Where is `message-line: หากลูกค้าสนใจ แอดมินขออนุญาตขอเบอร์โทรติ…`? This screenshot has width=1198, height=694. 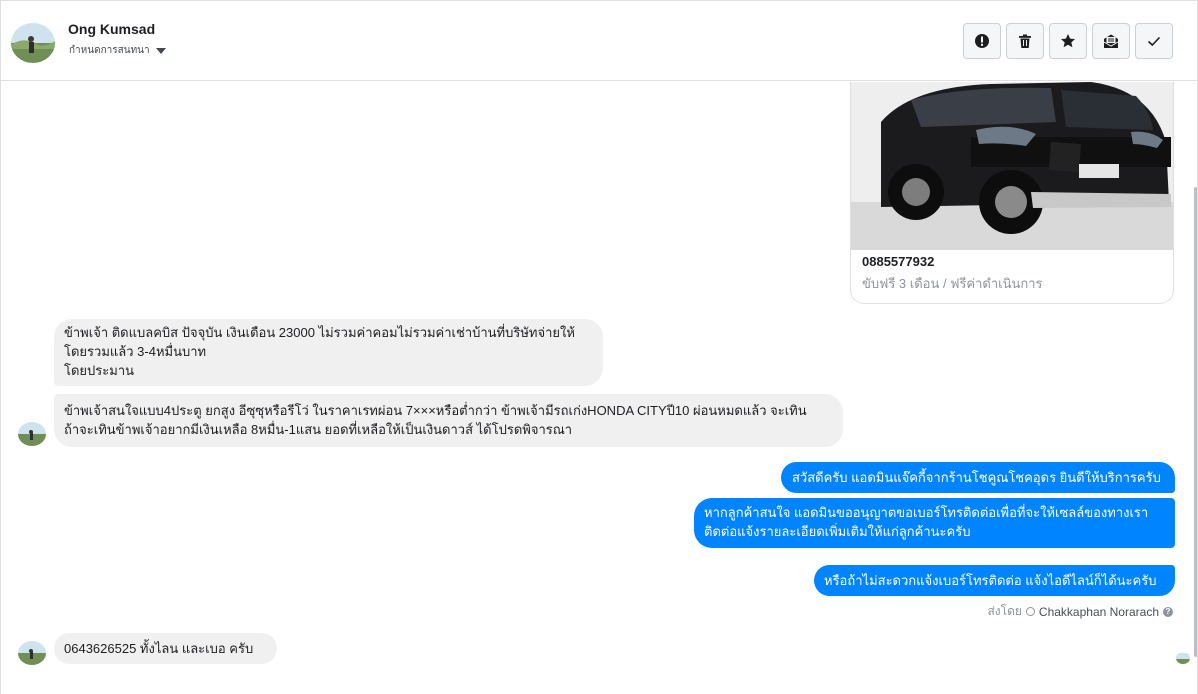
message-line: หากลูกค้าสนใจ แอดมินขออนุญาตขอเบอร์โทรติ… is located at coordinates (926, 512).